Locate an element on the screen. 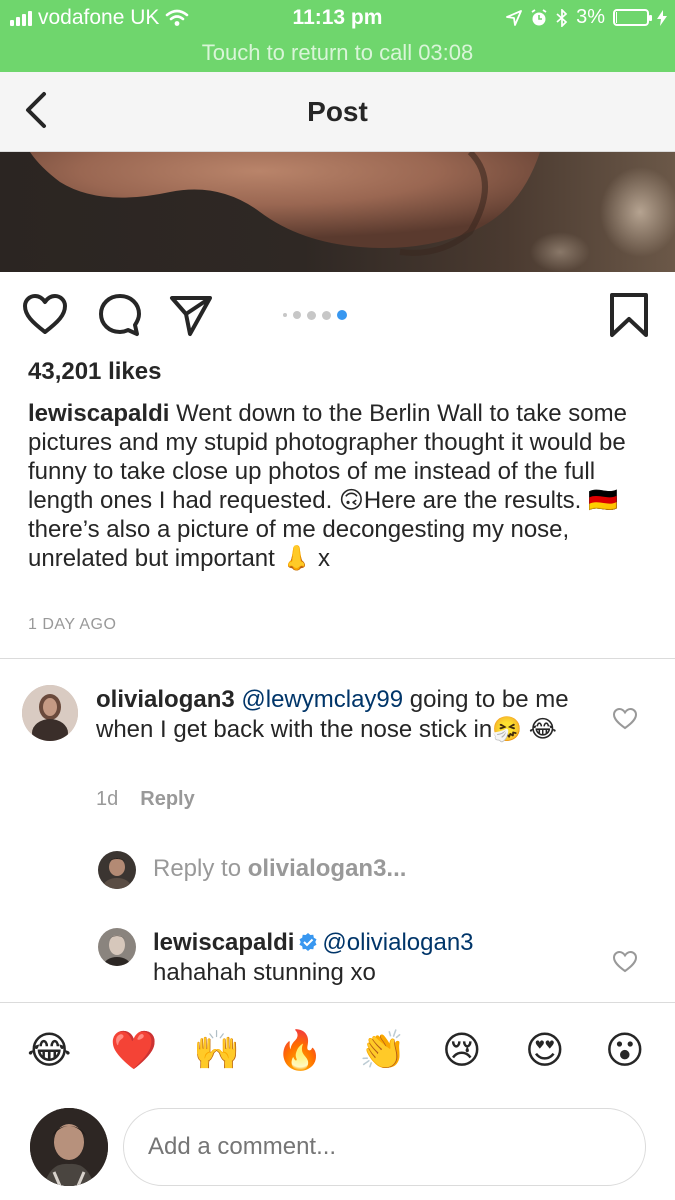 The height and width of the screenshot is (1200, 675). reply-mention: @olivialogan3 is located at coordinates (397, 942).